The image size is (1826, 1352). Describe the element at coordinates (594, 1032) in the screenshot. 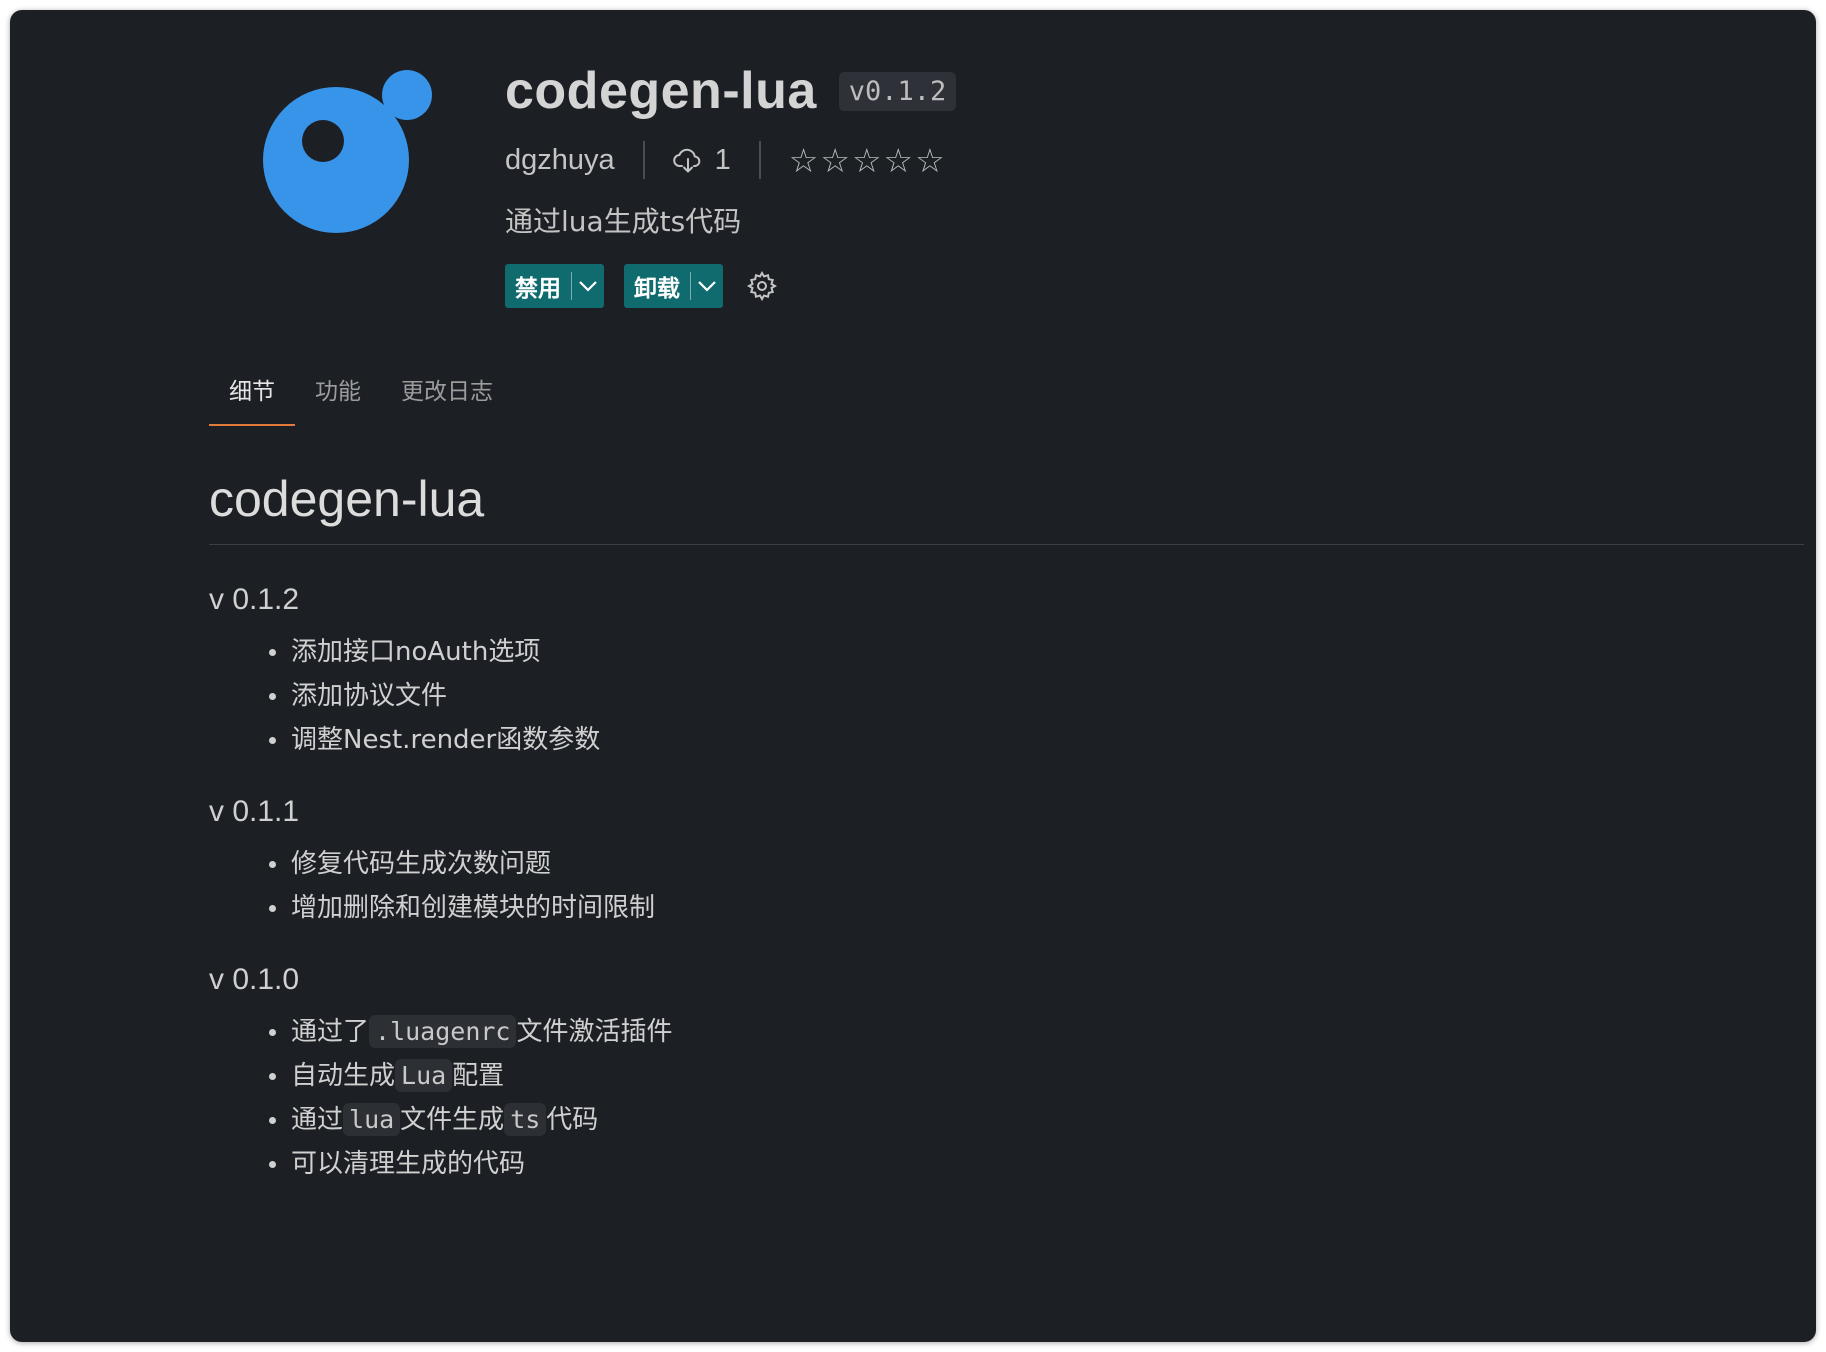

I see `change-text: 文件激活插件` at that location.